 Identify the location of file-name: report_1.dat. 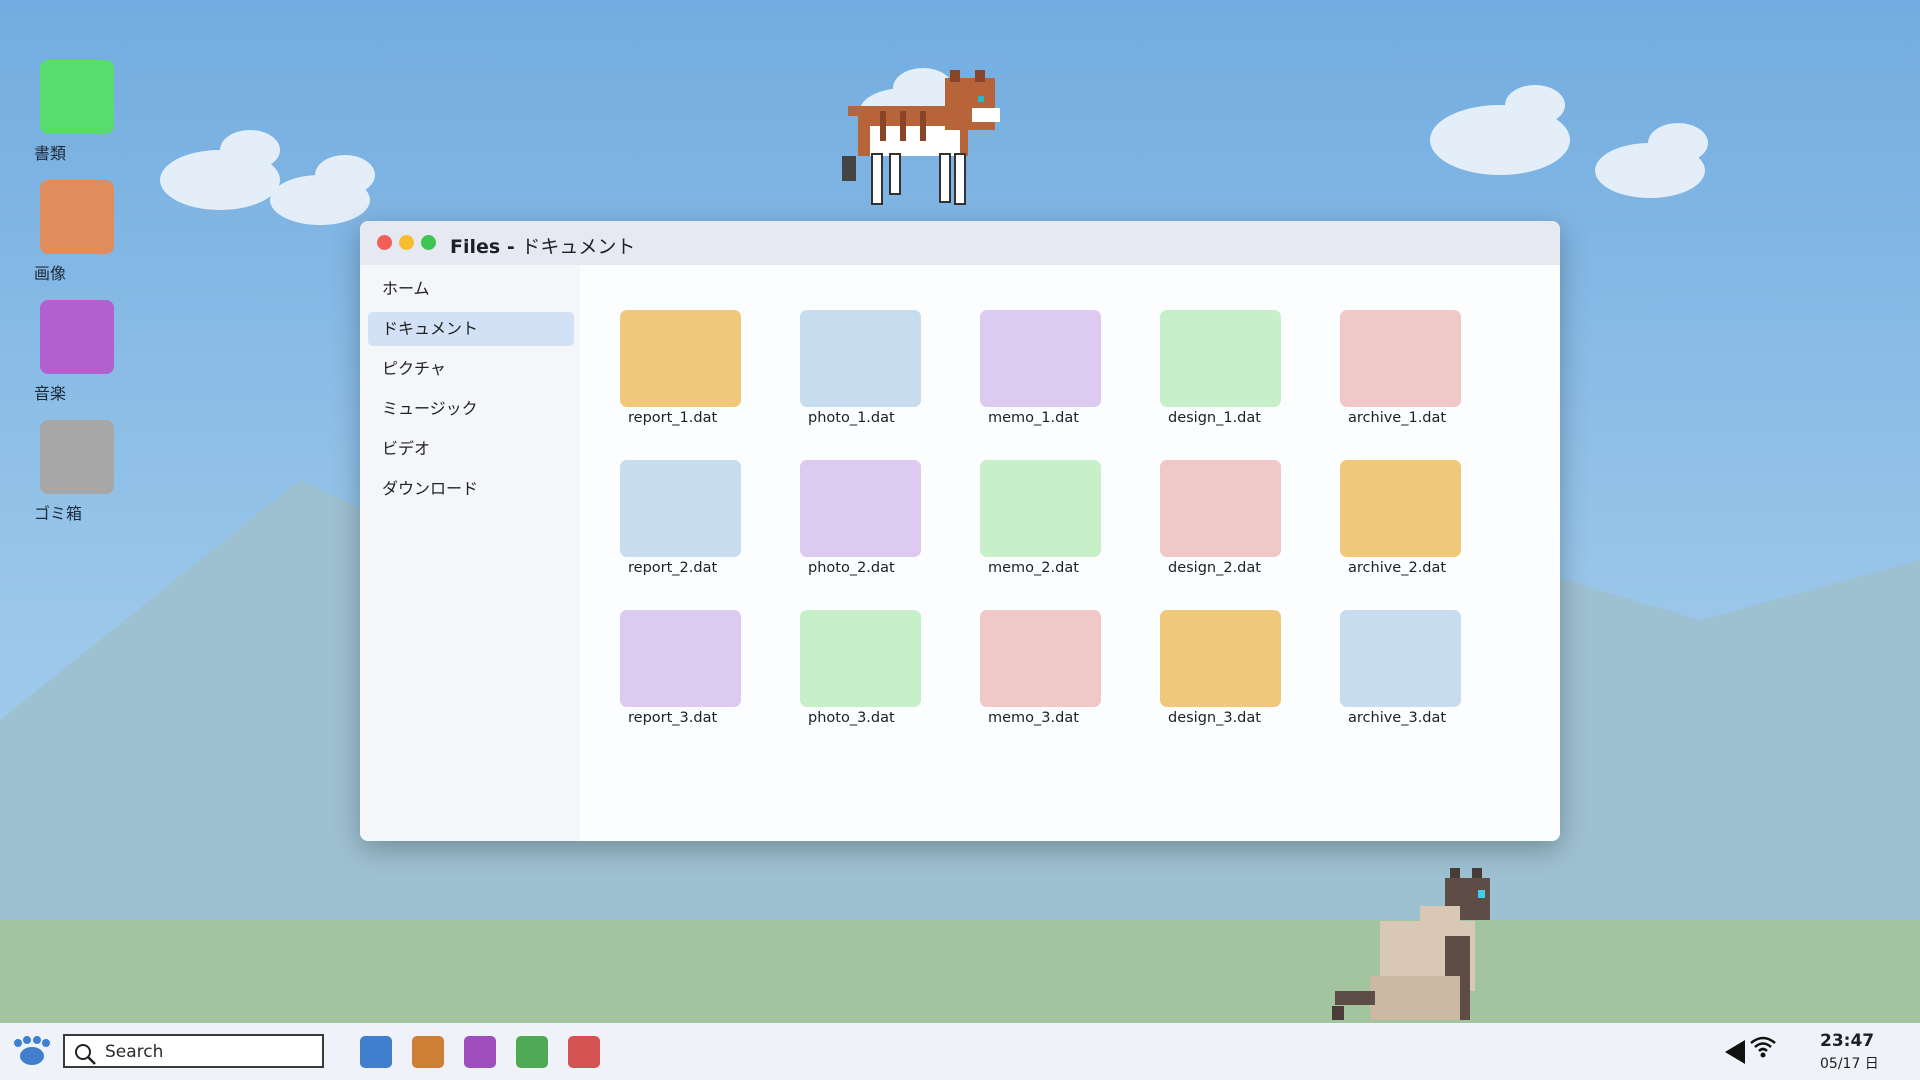
(673, 418).